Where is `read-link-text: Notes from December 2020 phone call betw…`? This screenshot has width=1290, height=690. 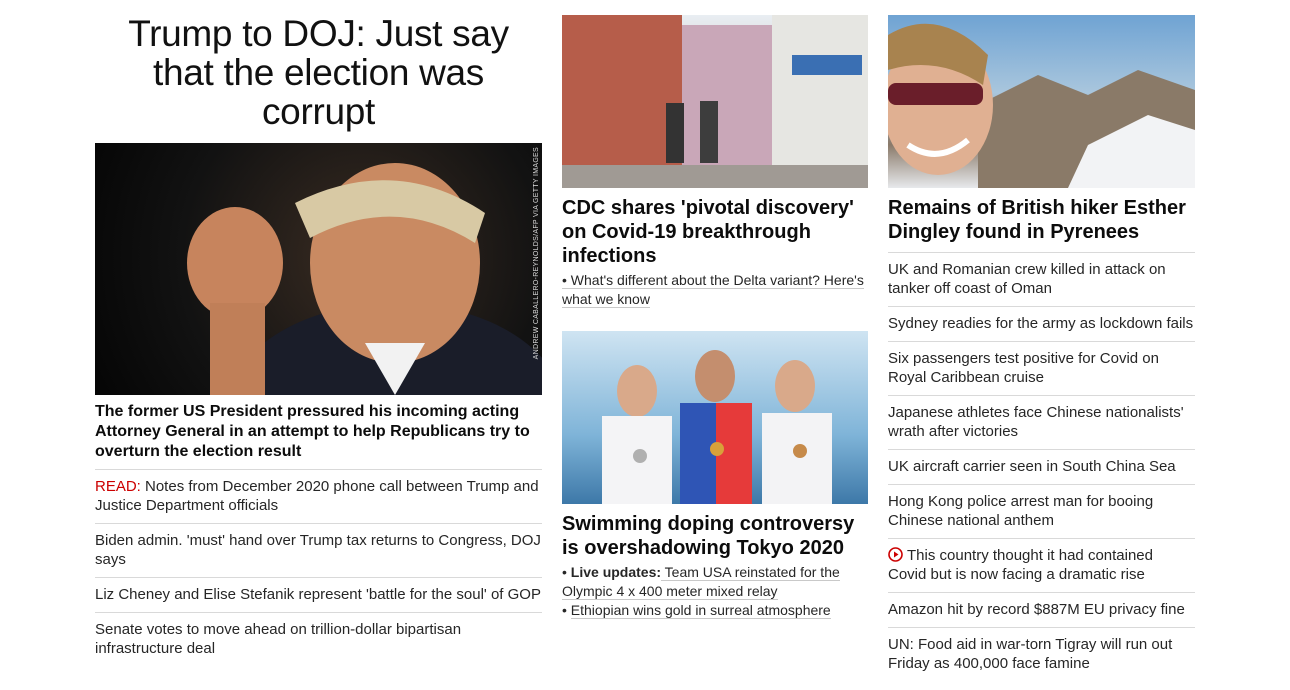 read-link-text: Notes from December 2020 phone call betw… is located at coordinates (317, 496).